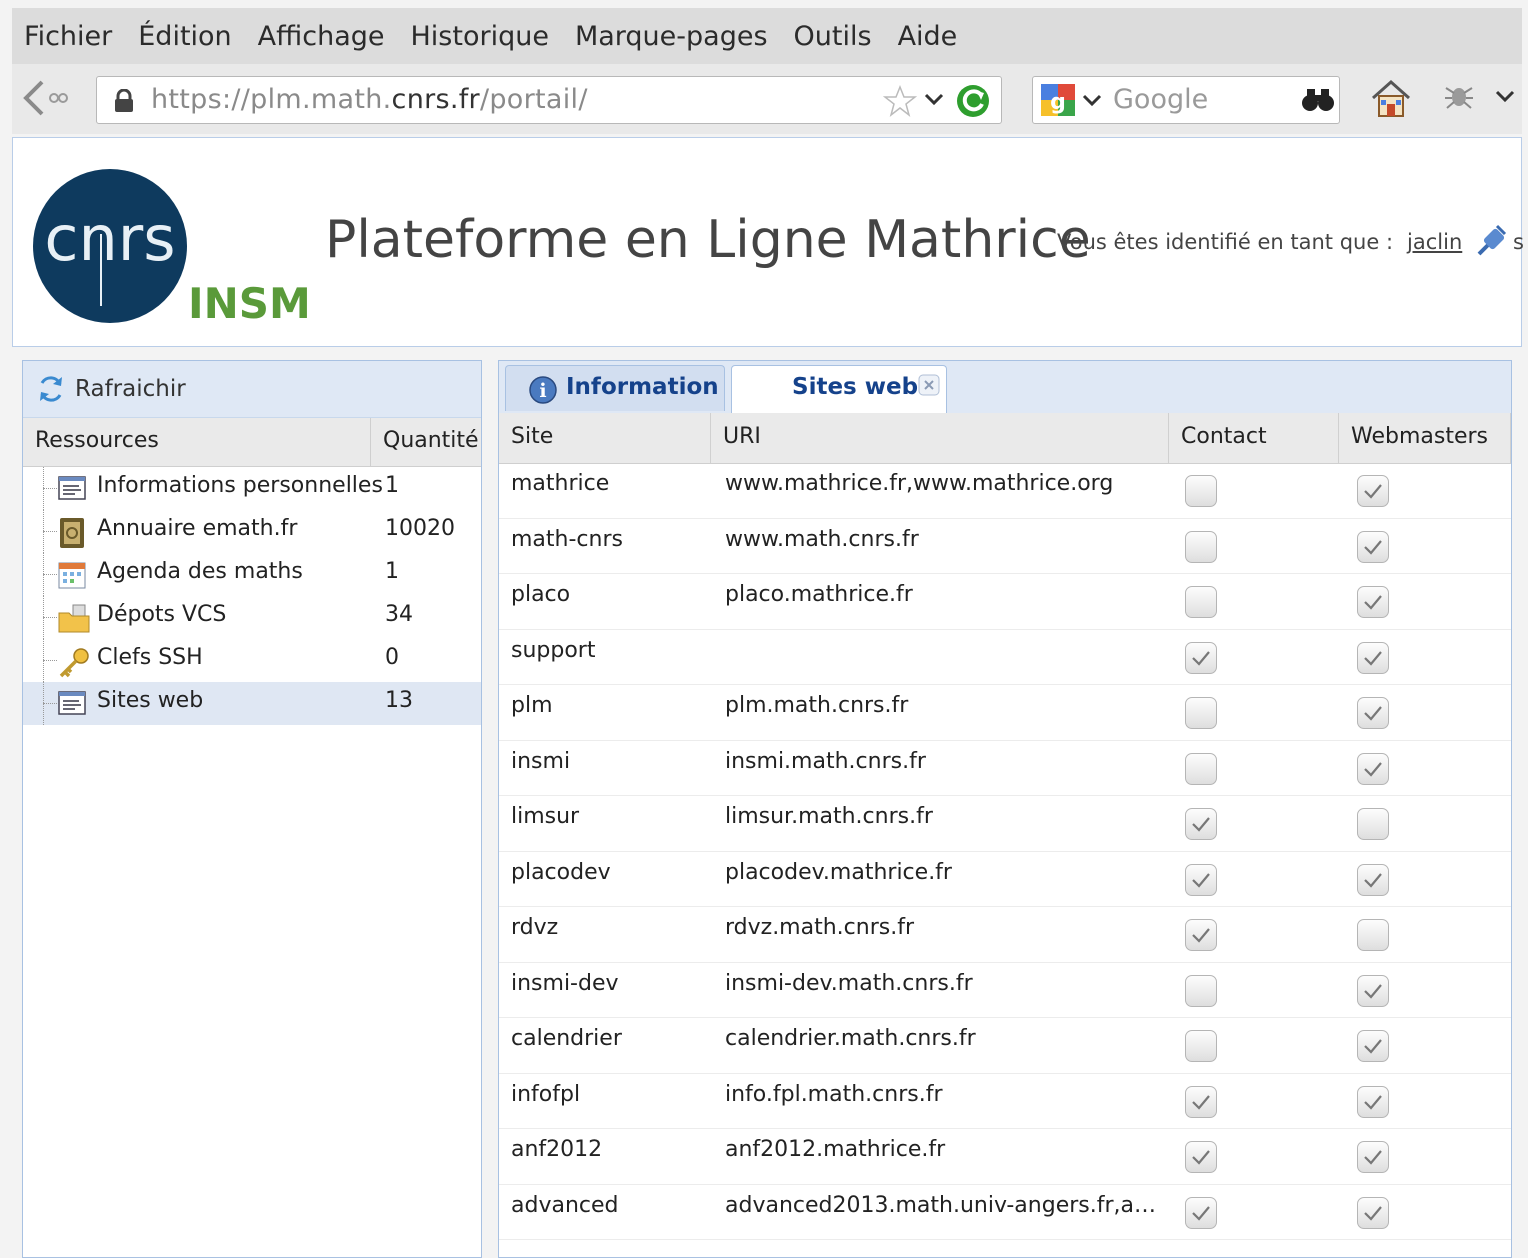 The image size is (1528, 1258). I want to click on bookmark-star-icon, so click(900, 102).